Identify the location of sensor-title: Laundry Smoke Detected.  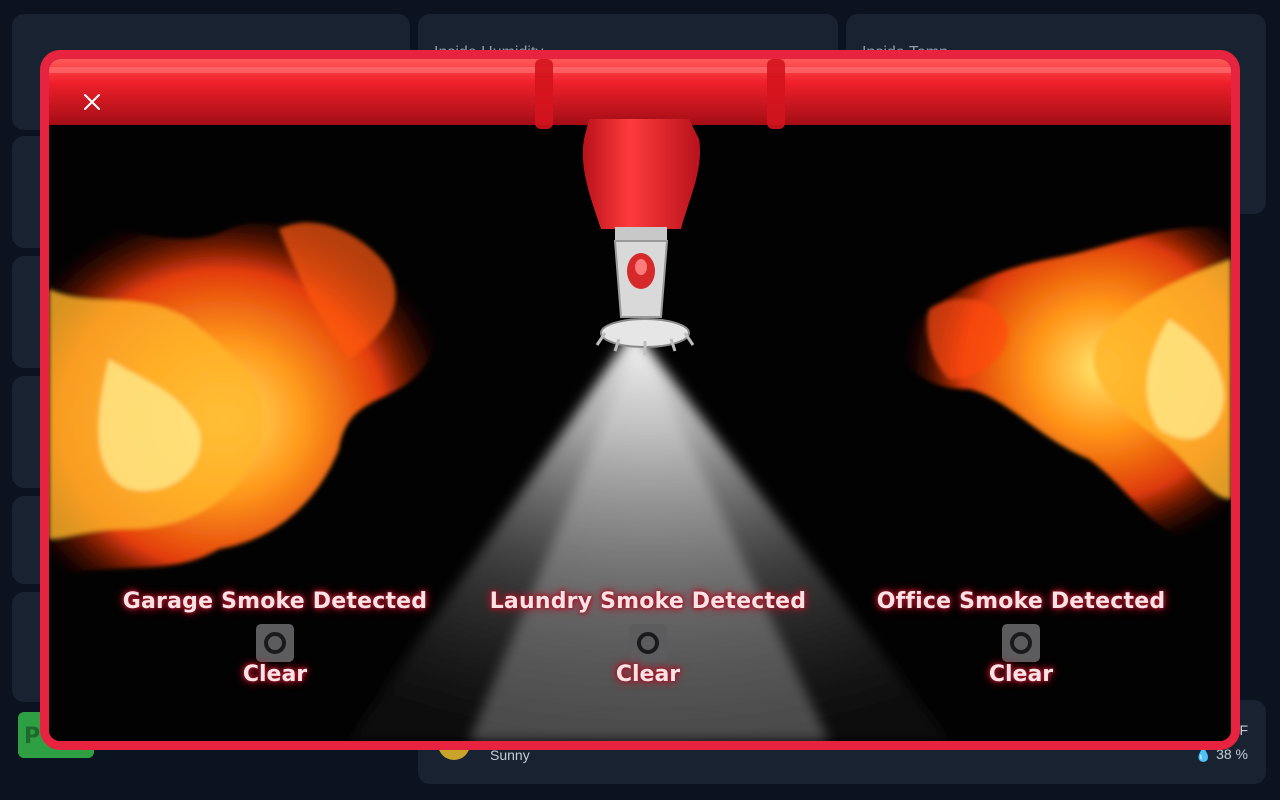
(648, 601).